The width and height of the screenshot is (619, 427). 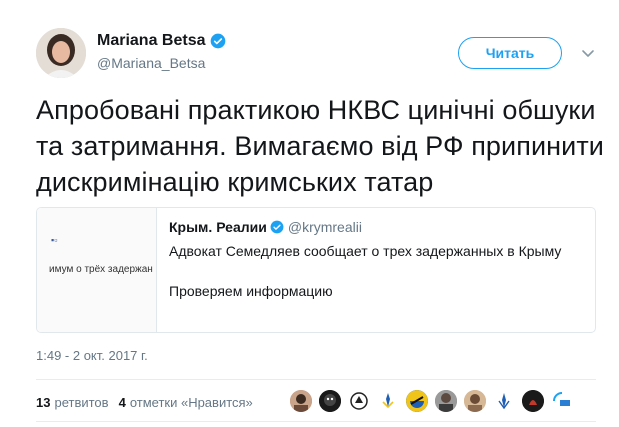 I want to click on tweet-timestamp: 1:49 - 2 окт. 2017 г., so click(x=92, y=355).